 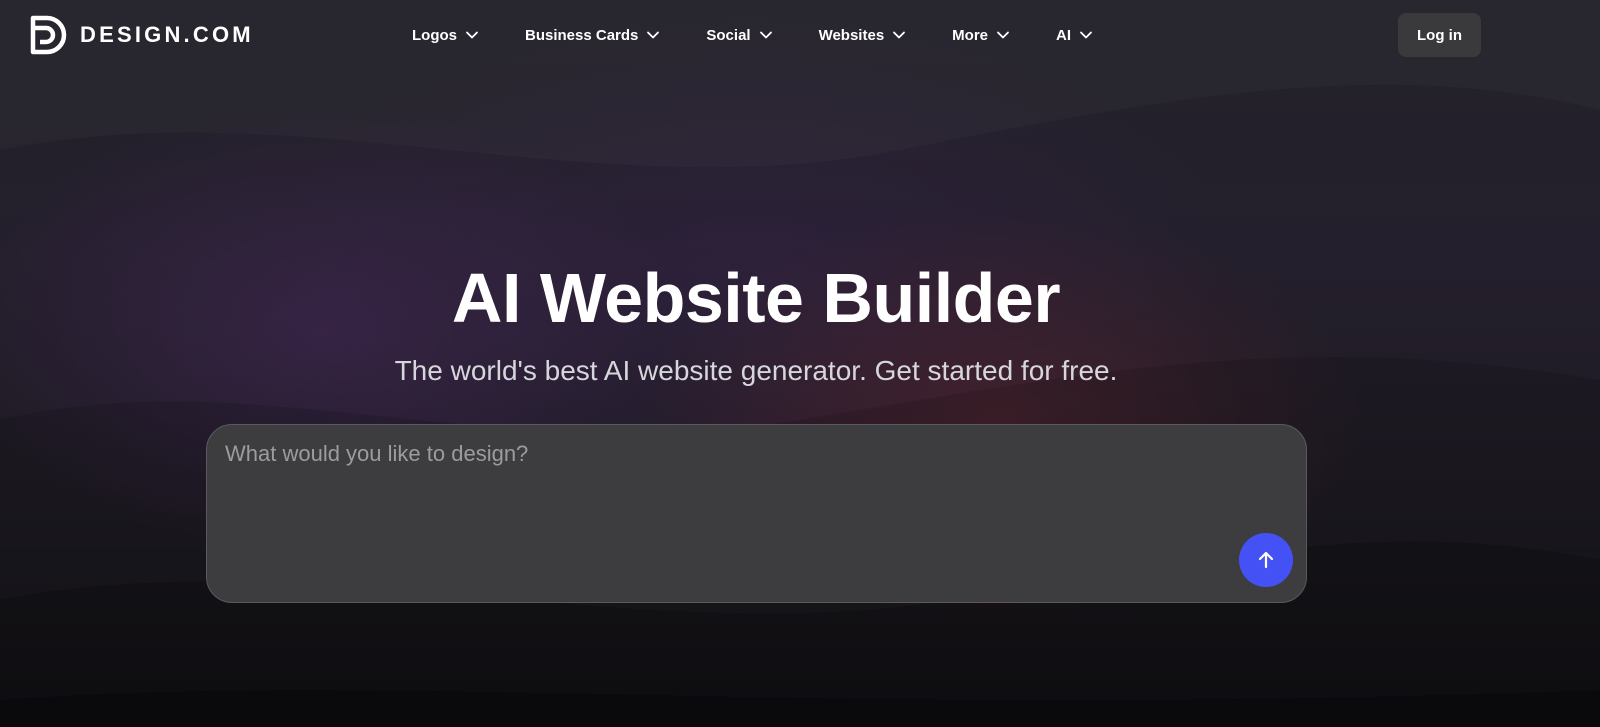 I want to click on arrow-up-icon, so click(x=1266, y=560).